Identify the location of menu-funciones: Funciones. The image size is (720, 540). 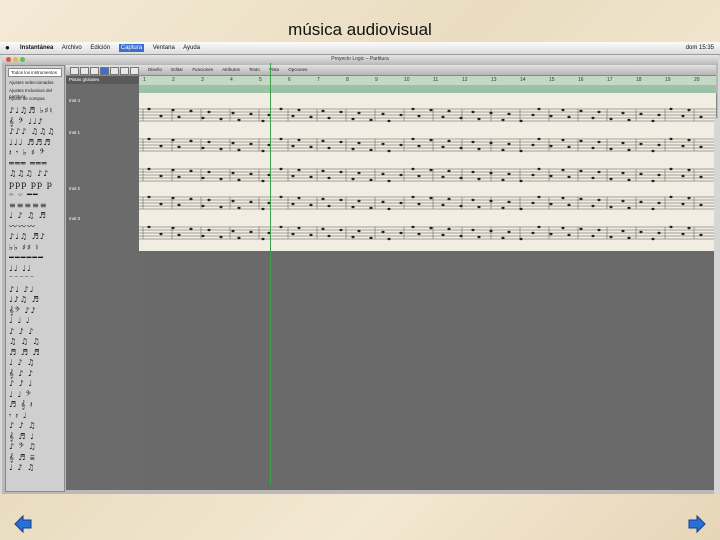
(202, 69).